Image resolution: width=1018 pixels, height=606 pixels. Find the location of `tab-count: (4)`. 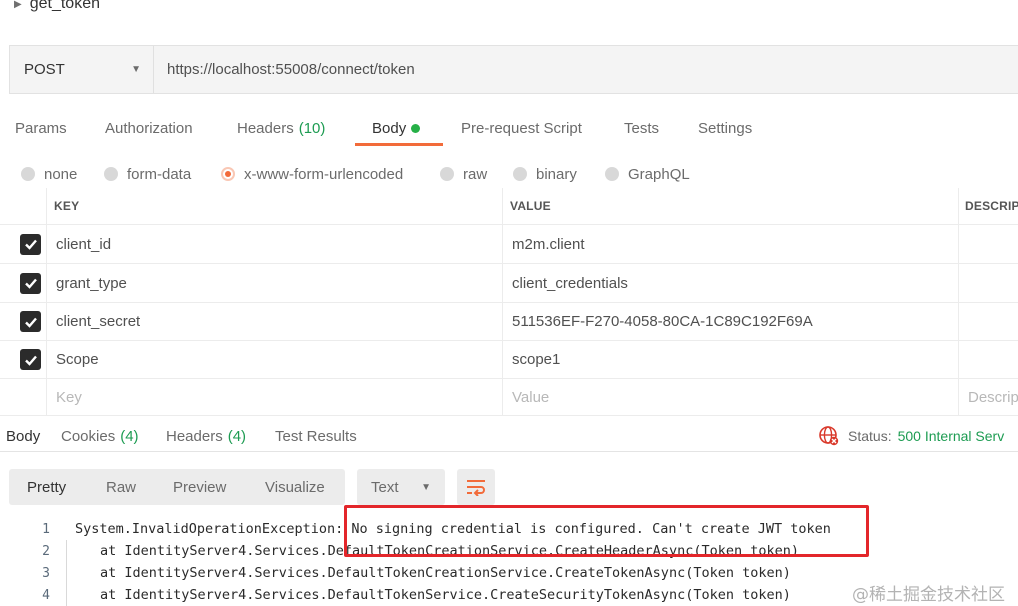

tab-count: (4) is located at coordinates (129, 436).